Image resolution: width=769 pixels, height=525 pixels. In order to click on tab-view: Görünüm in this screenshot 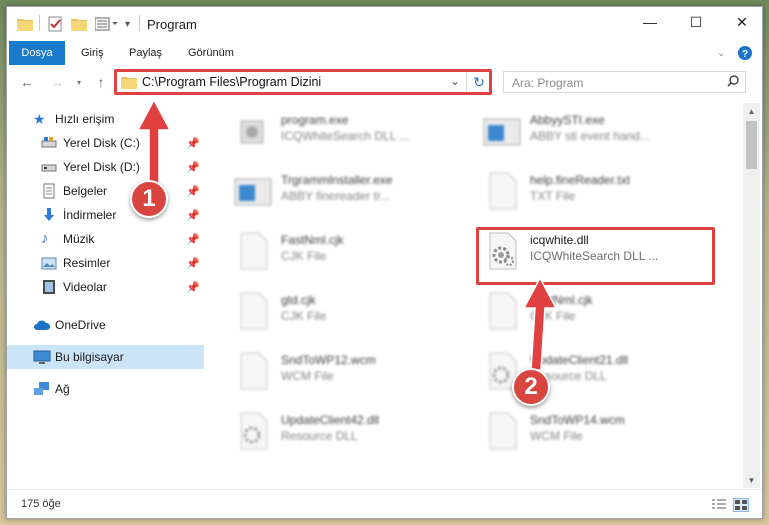, I will do `click(211, 53)`.